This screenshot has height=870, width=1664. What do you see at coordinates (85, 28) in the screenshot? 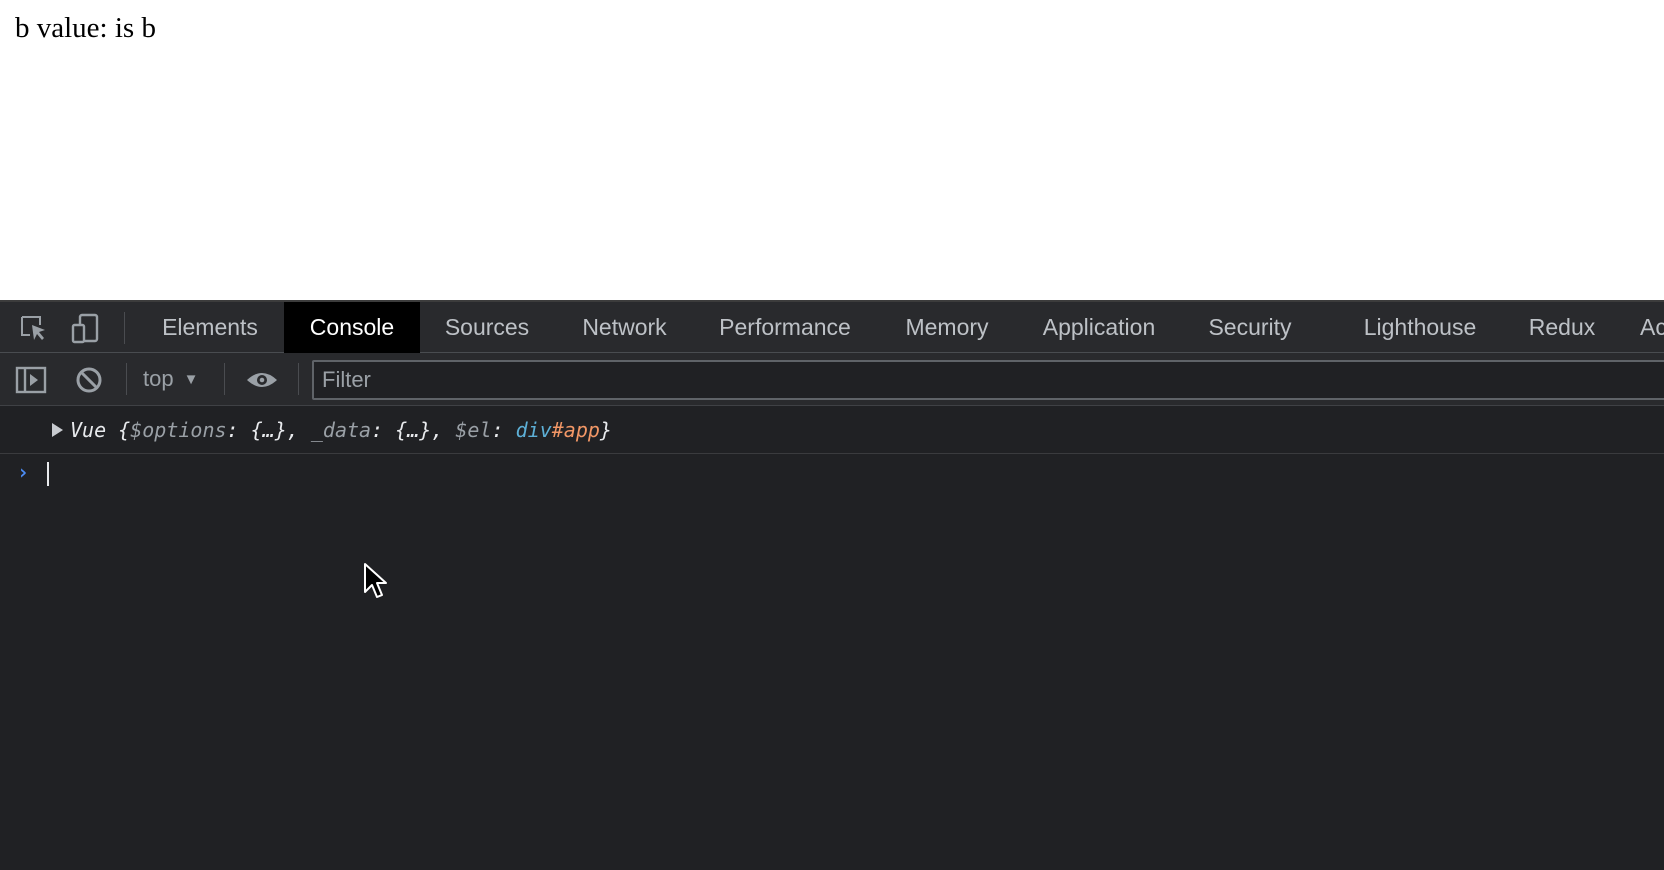
I see `page-content-text: b value: is b` at bounding box center [85, 28].